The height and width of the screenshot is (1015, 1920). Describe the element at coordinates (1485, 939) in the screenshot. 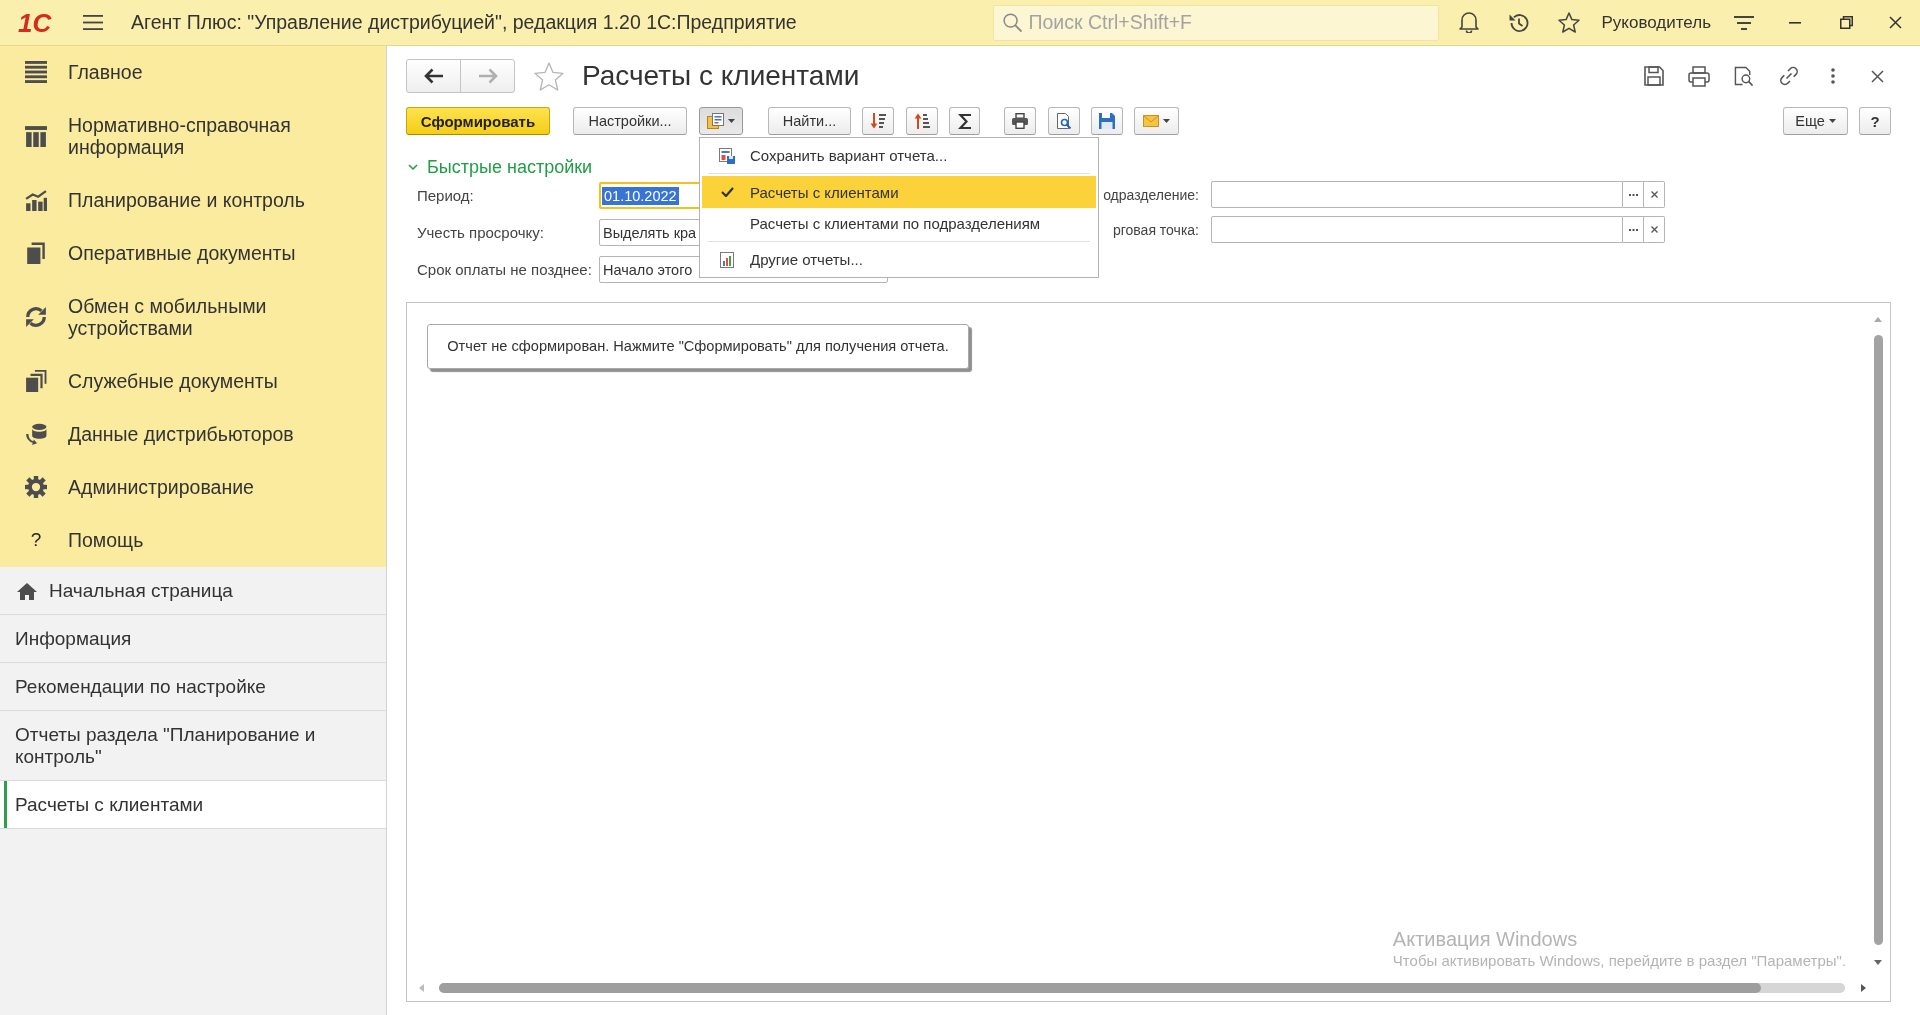

I see `watermark-title: Активация Windows` at that location.